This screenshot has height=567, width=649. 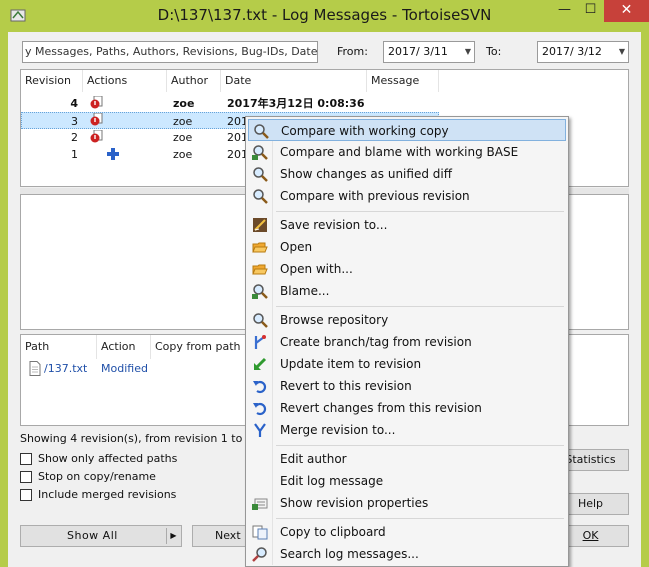 What do you see at coordinates (173, 536) in the screenshot?
I see `show-all-dropdown-arrow-icon: ▶` at bounding box center [173, 536].